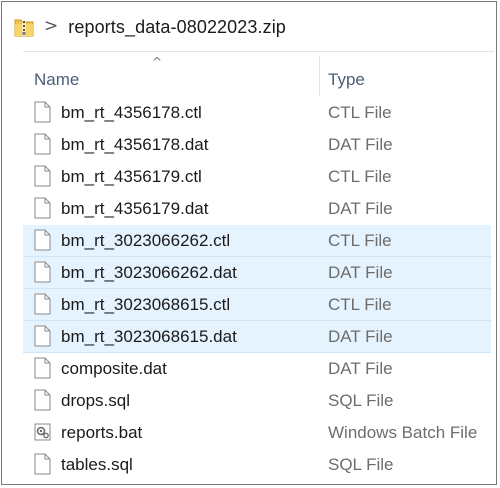  Describe the element at coordinates (135, 144) in the screenshot. I see `file-name: bm_rt_4356178.dat` at that location.